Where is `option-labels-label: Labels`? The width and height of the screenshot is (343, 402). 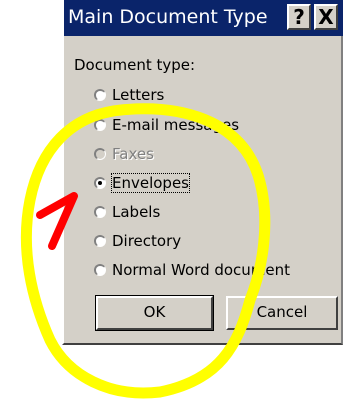 option-labels-label: Labels is located at coordinates (136, 212).